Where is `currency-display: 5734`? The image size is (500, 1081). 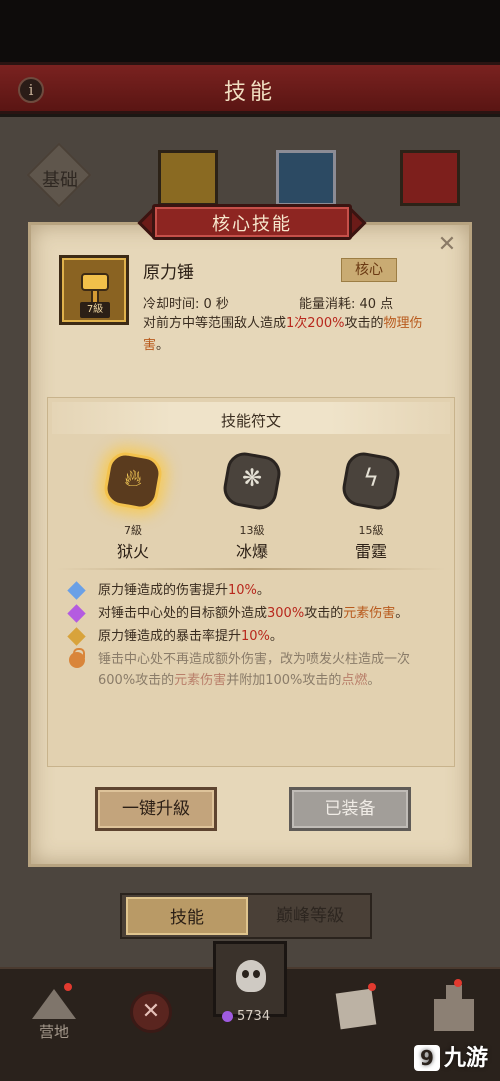
currency-display: 5734 is located at coordinates (257, 1016).